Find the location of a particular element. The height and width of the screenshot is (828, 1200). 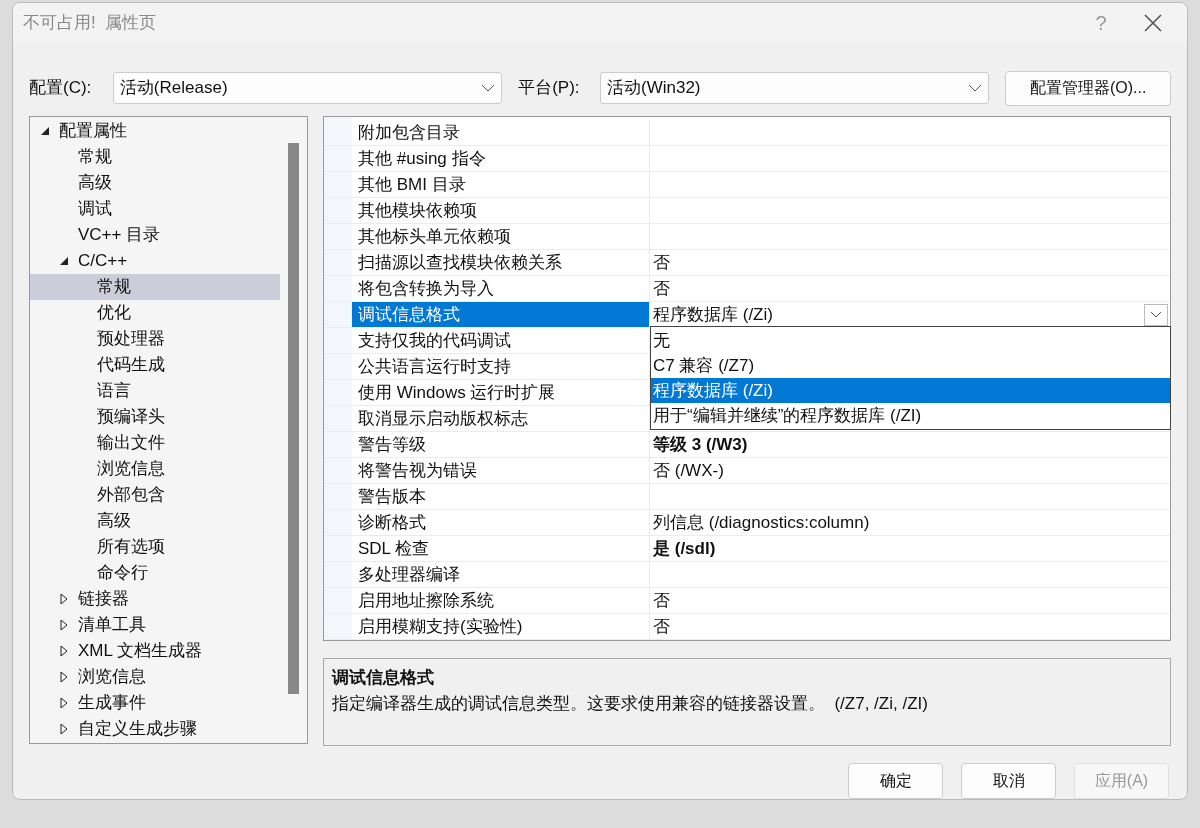

tree-item: 自定义生成步骤 is located at coordinates (155, 729).